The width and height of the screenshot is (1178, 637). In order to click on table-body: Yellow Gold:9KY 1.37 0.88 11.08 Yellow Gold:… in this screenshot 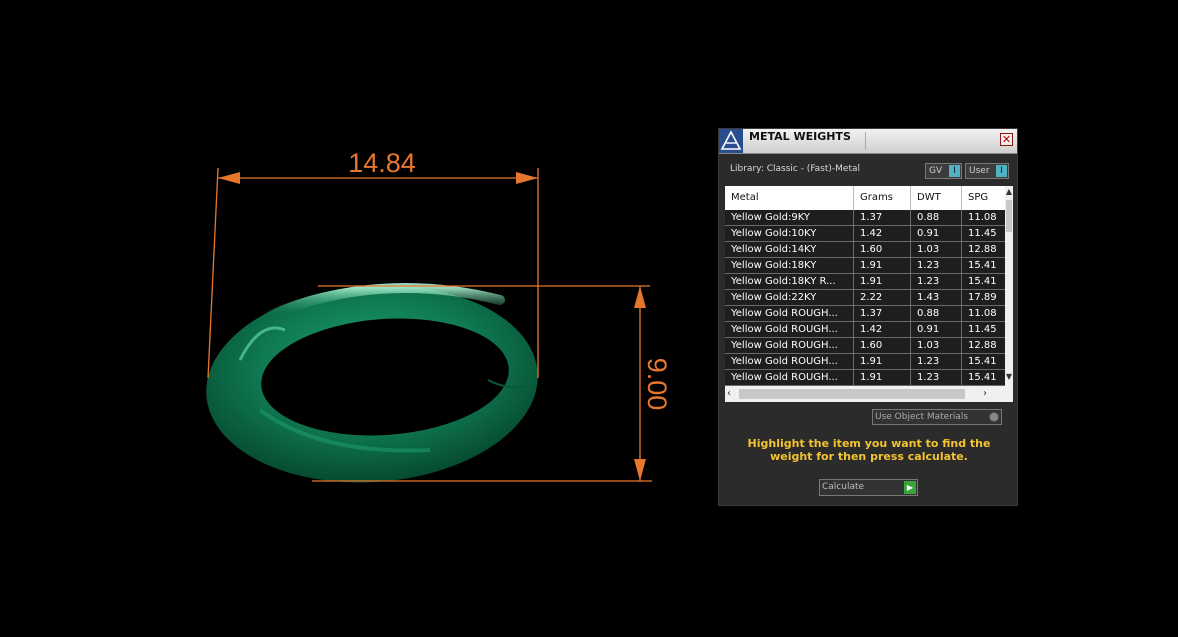, I will do `click(865, 298)`.